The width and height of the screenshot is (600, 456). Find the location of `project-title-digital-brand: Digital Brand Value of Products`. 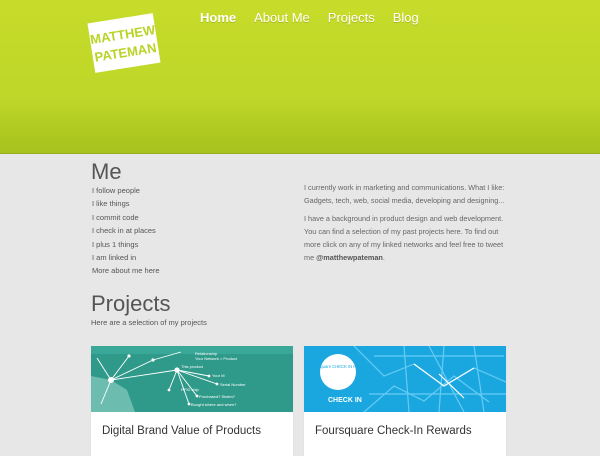

project-title-digital-brand: Digital Brand Value of Products is located at coordinates (181, 431).